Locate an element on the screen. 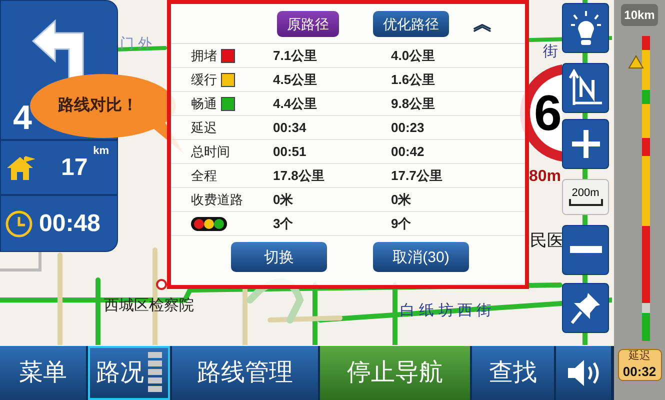 This screenshot has width=665, height=400. bottom-menu-button: 查找 is located at coordinates (513, 373).